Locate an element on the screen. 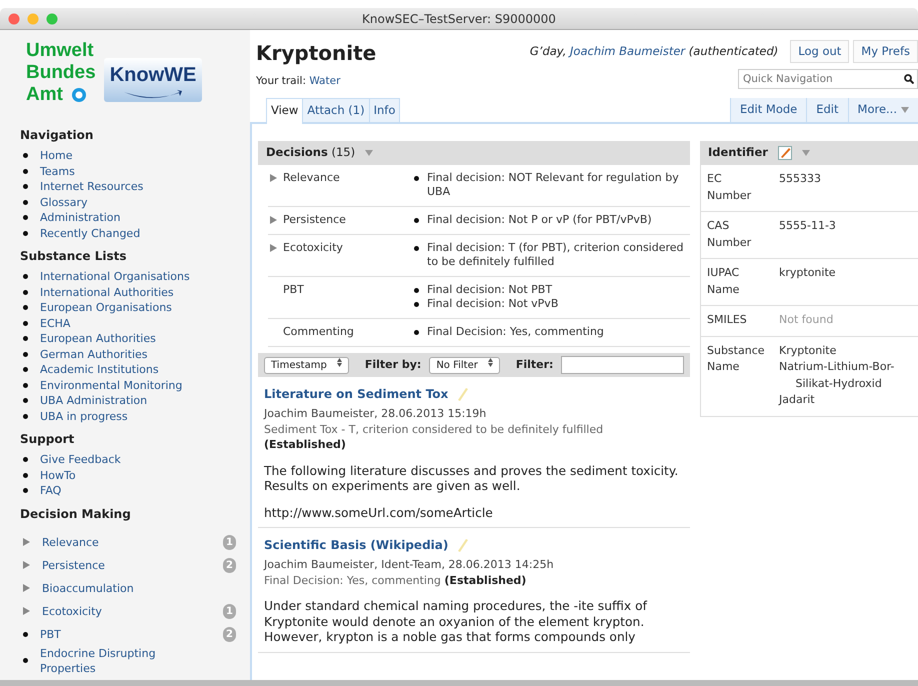 This screenshot has height=686, width=918. sidebar-link: Recently Changed is located at coordinates (90, 233).